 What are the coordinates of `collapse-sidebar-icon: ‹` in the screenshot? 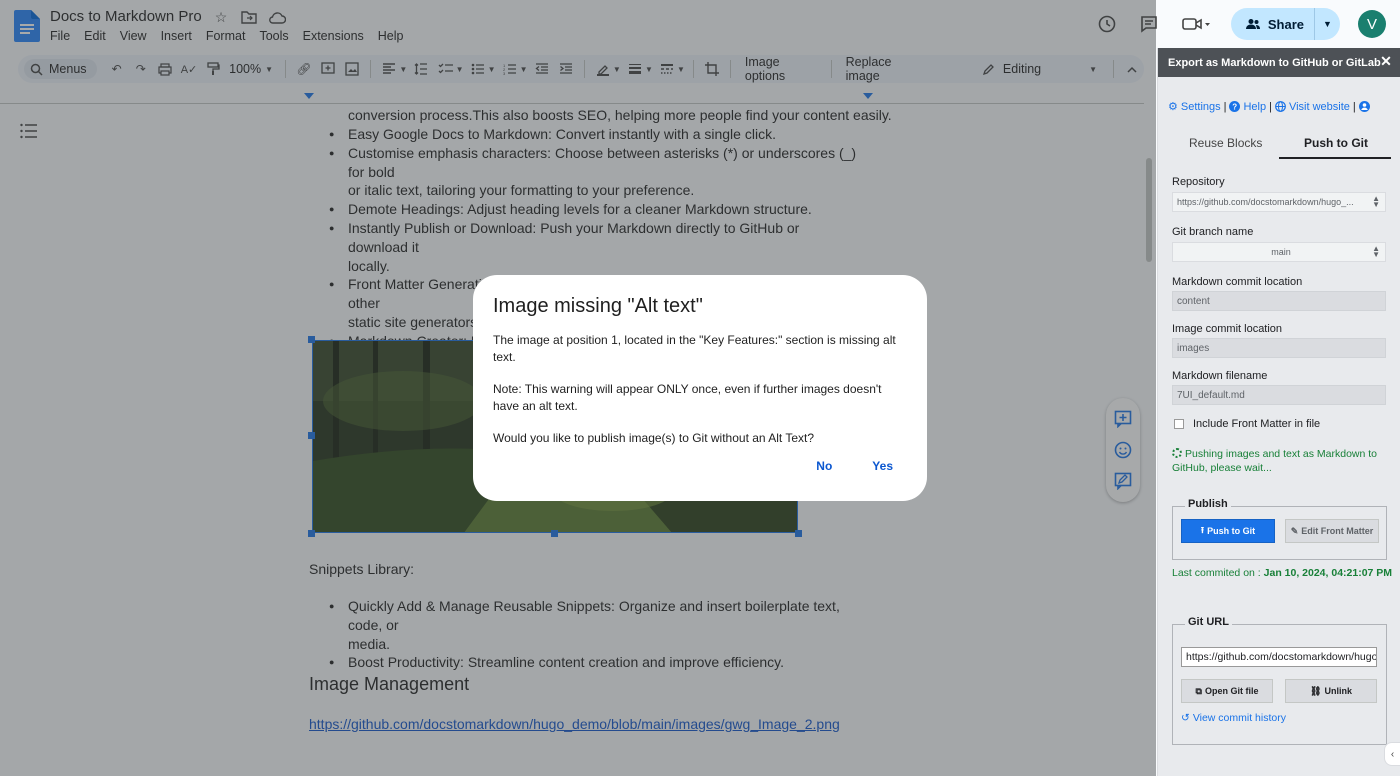 It's located at (1392, 754).